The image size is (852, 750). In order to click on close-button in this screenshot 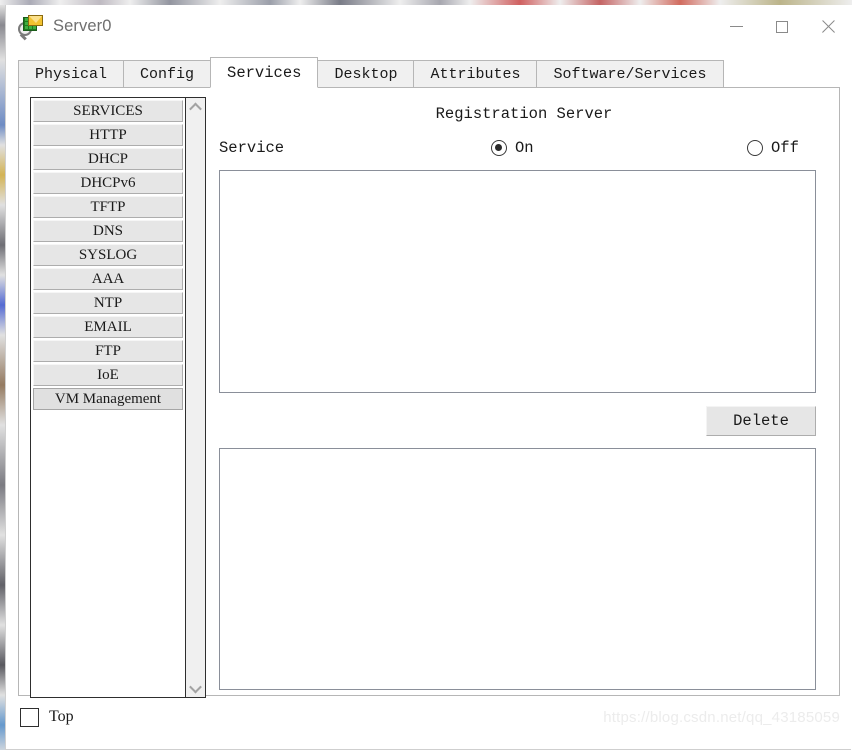, I will do `click(828, 26)`.